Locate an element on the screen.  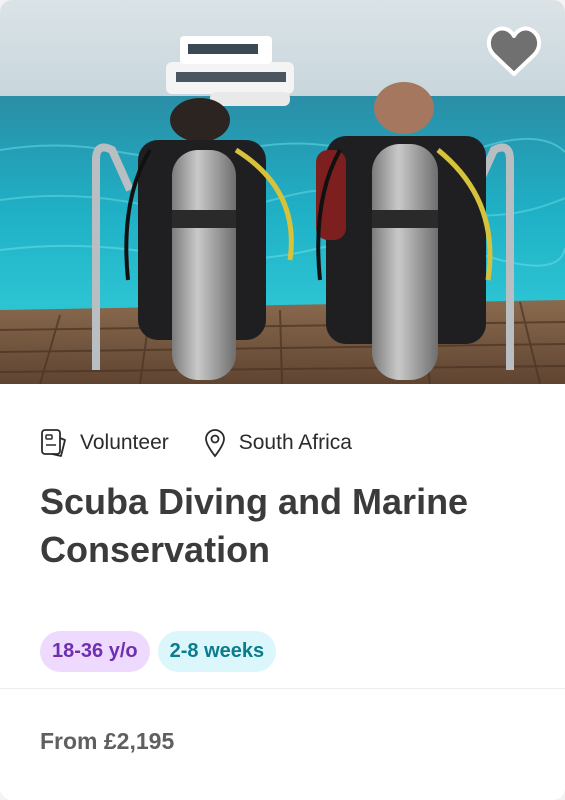
map-pin-icon is located at coordinates (215, 443).